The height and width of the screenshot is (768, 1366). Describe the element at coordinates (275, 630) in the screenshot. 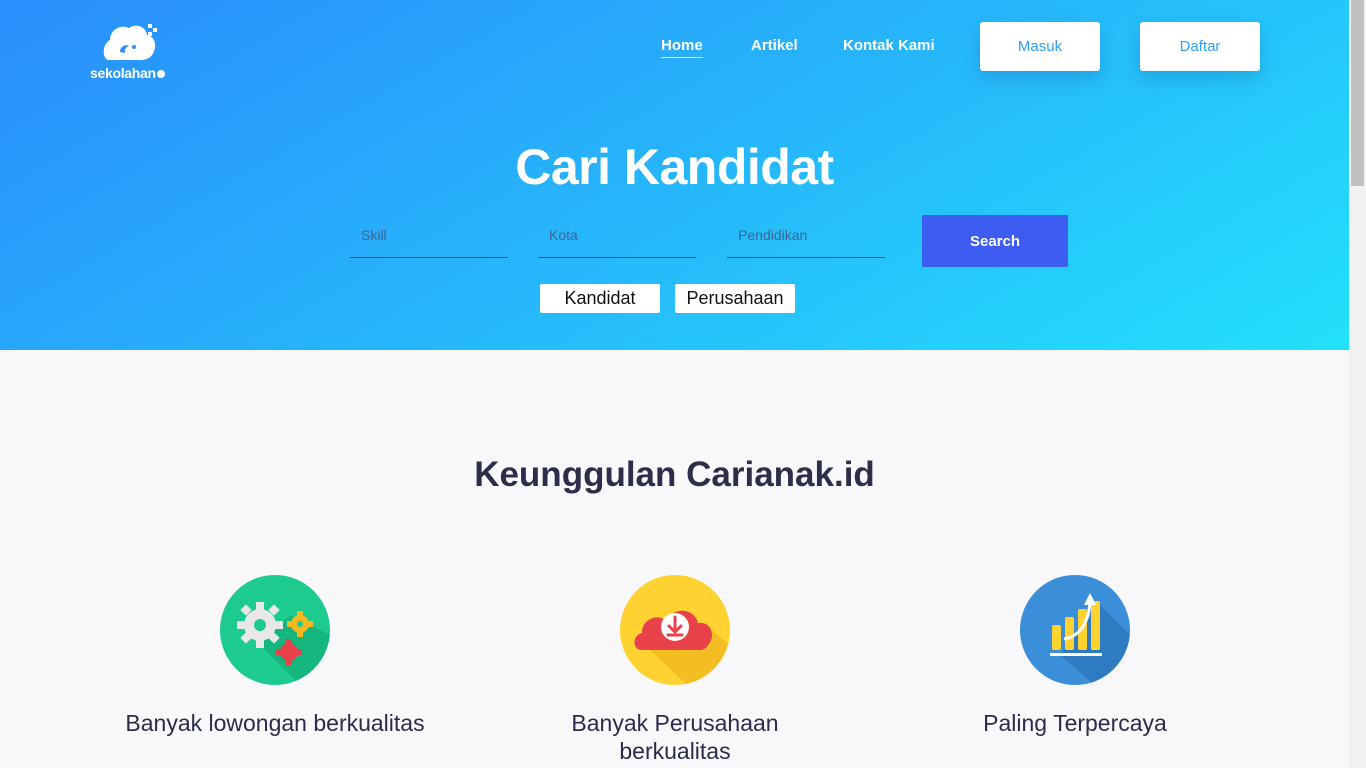

I see `gears-icon` at that location.